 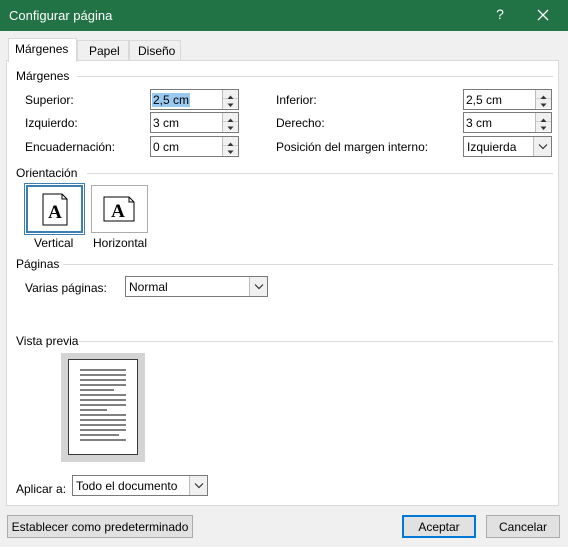 I want to click on cancel-label: Cancelar, so click(x=523, y=527).